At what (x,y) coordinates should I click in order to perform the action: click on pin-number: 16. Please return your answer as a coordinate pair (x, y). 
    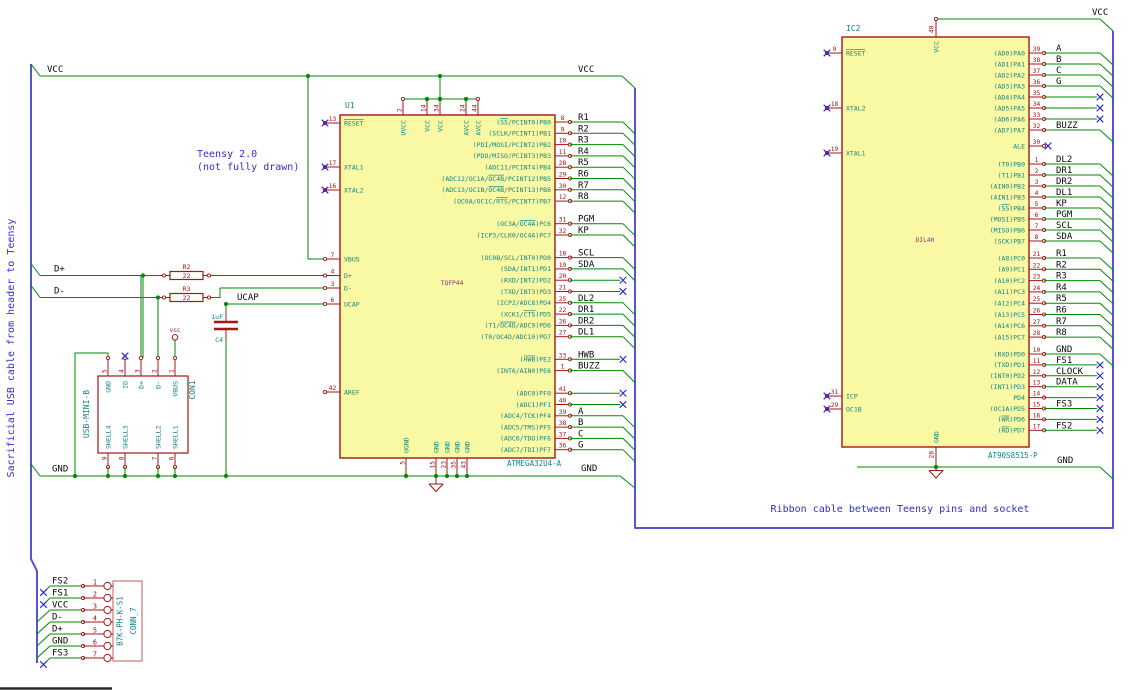
    Looking at the image, I should click on (333, 186).